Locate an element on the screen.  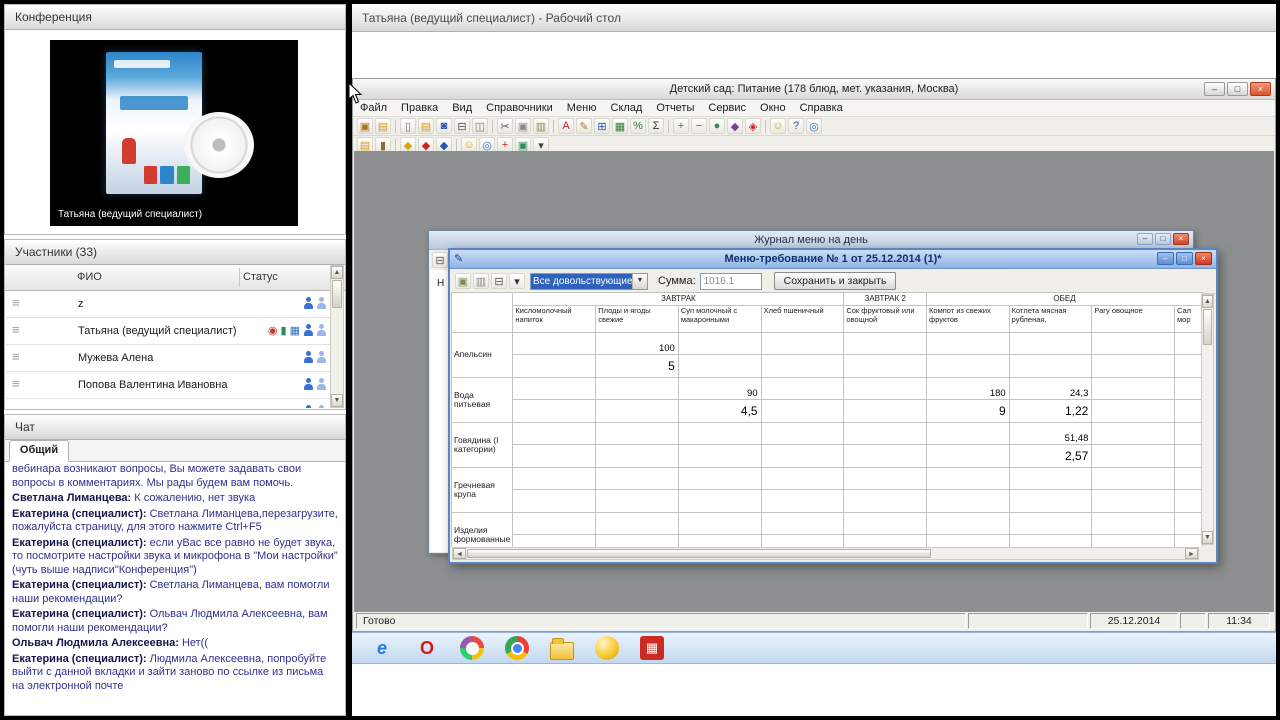
copy-icon: ▥ is located at coordinates (481, 281).